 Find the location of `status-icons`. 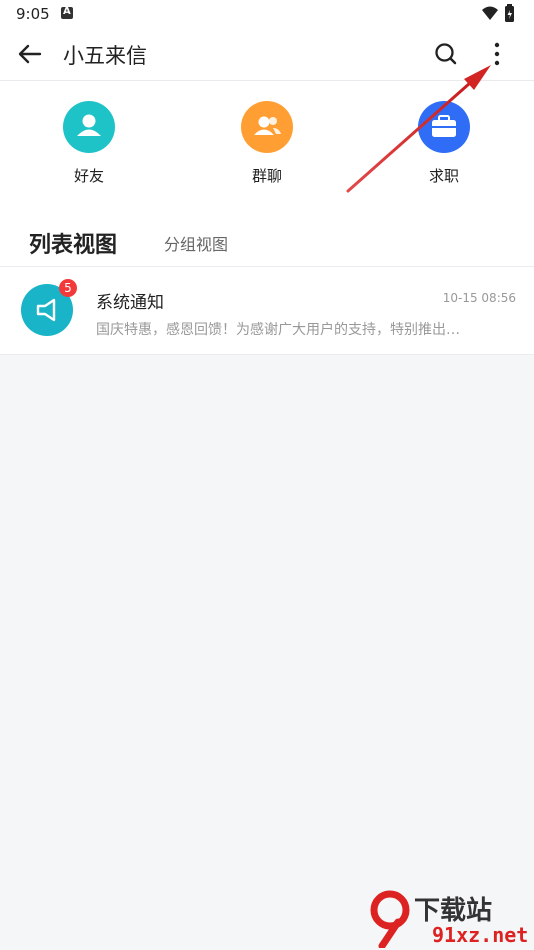

status-icons is located at coordinates (500, 16).